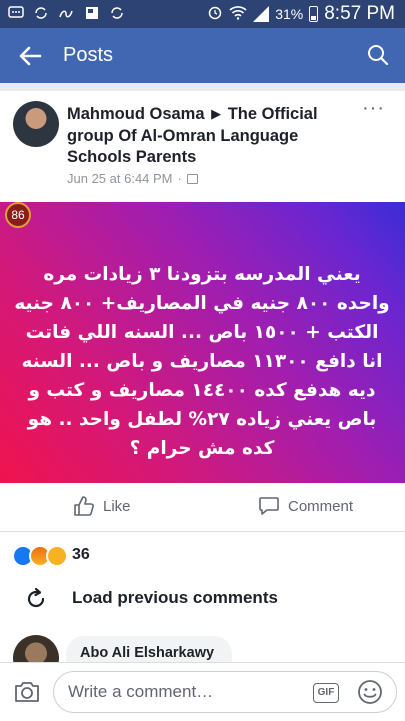 This screenshot has width=405, height=721. Describe the element at coordinates (120, 178) in the screenshot. I see `post-timestamp: Jun 25 at 6:44 PM` at that location.